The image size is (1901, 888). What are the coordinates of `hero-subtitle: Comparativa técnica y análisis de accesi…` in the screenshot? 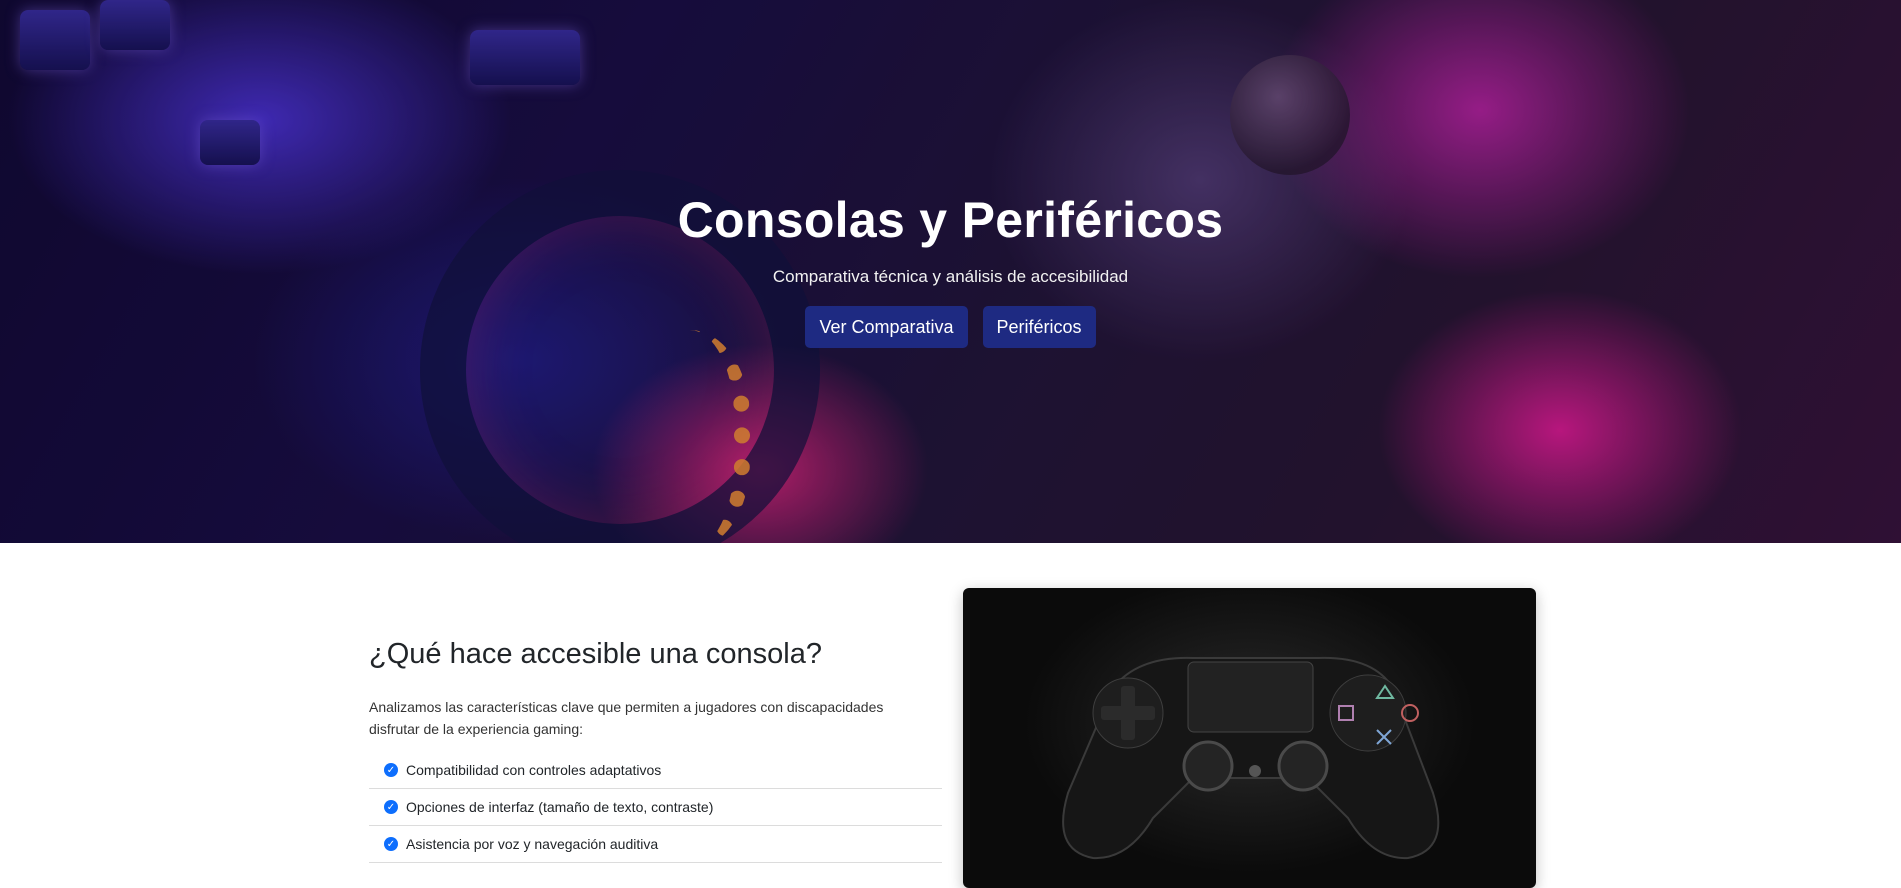 It's located at (950, 276).